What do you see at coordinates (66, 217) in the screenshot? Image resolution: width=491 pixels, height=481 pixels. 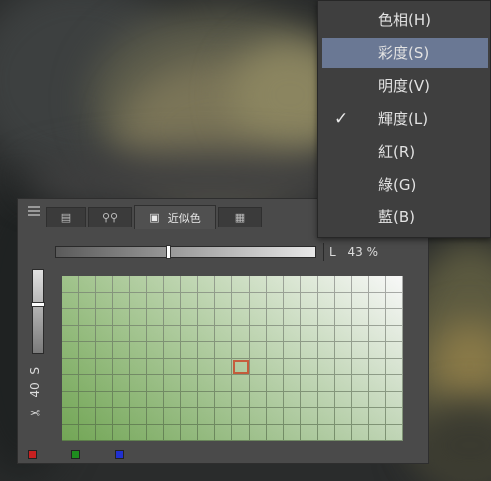 I see `tab-color-set: ▤` at bounding box center [66, 217].